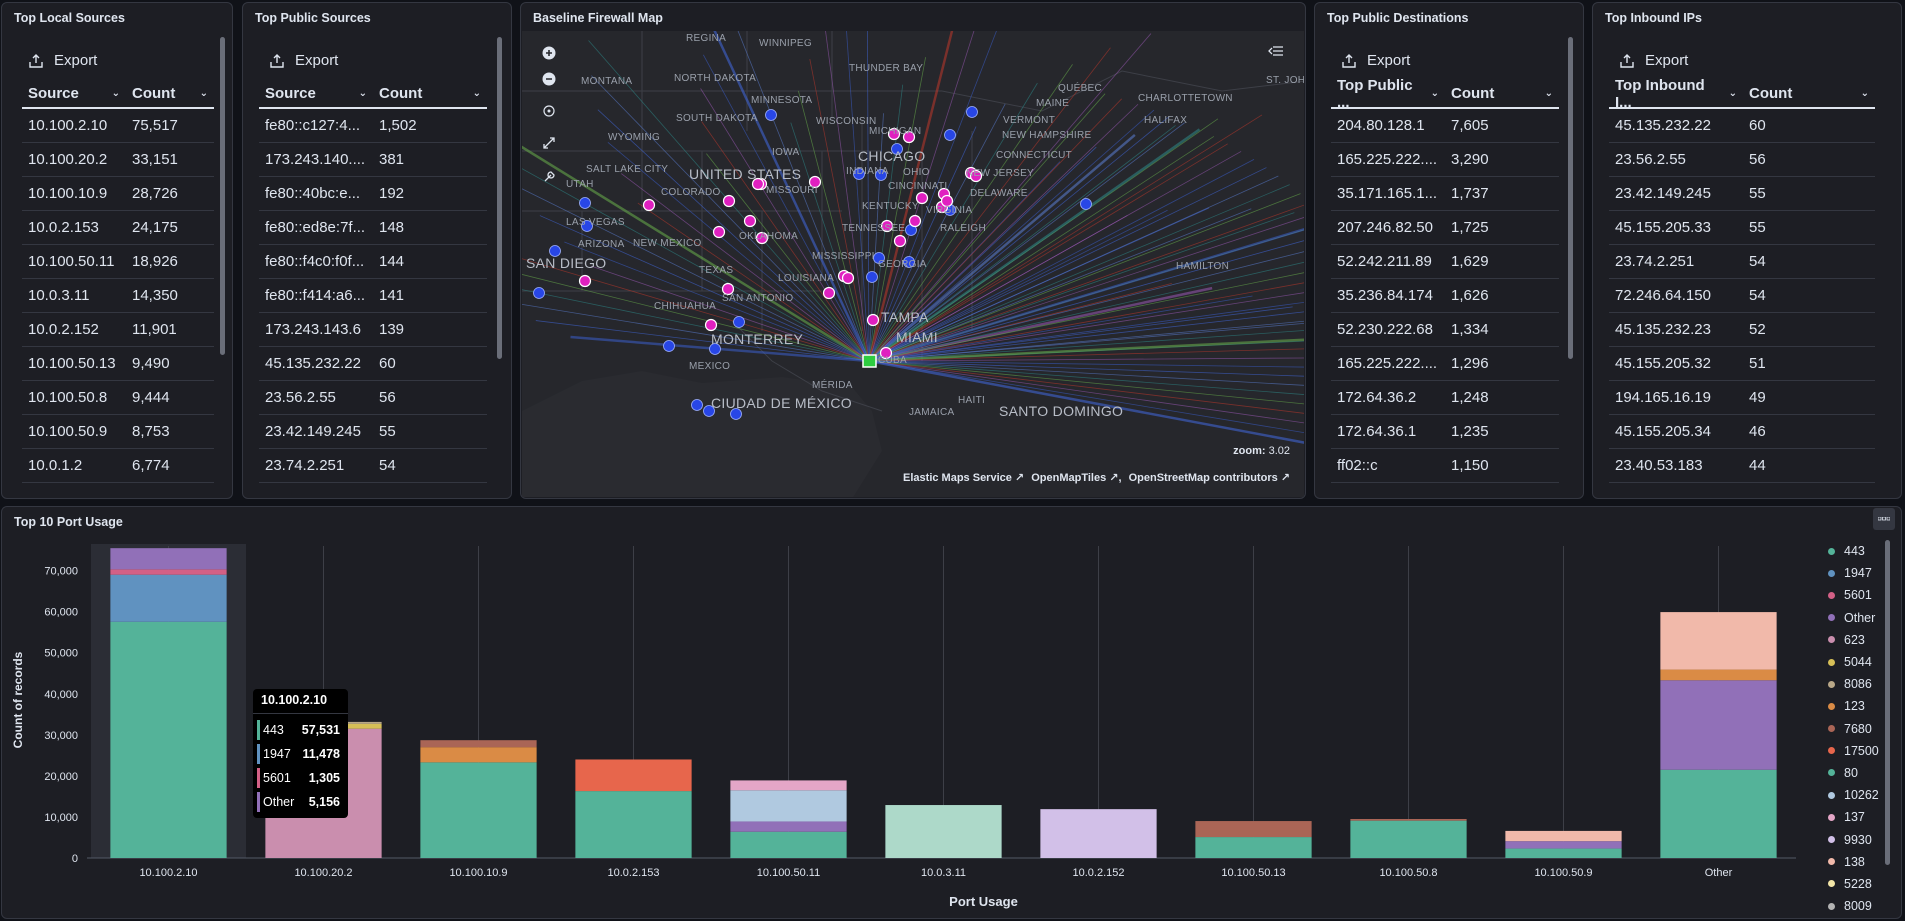 The image size is (1905, 921). What do you see at coordinates (1853, 662) in the screenshot?
I see `legend-item: 5044` at bounding box center [1853, 662].